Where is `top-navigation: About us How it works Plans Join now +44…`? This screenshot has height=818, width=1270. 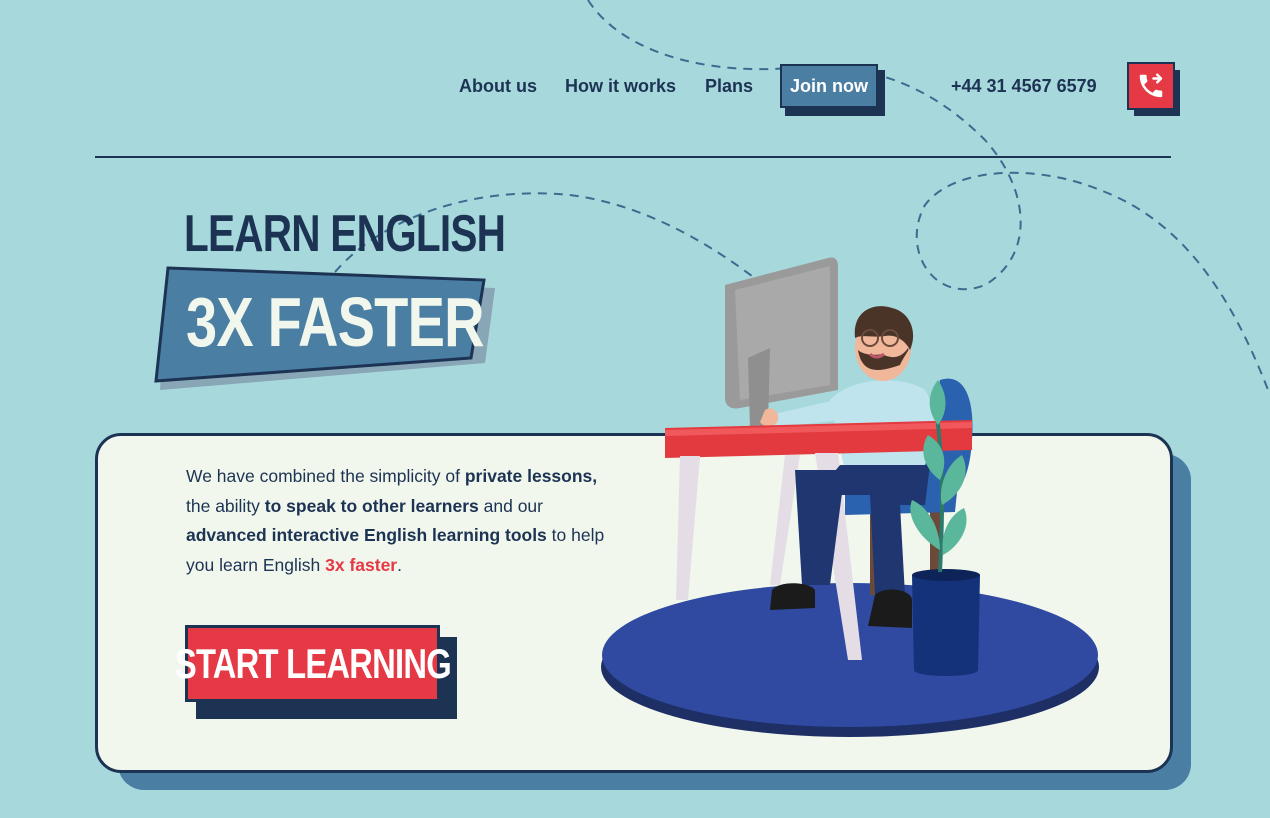 top-navigation: About us How it works Plans Join now +44… is located at coordinates (635, 89).